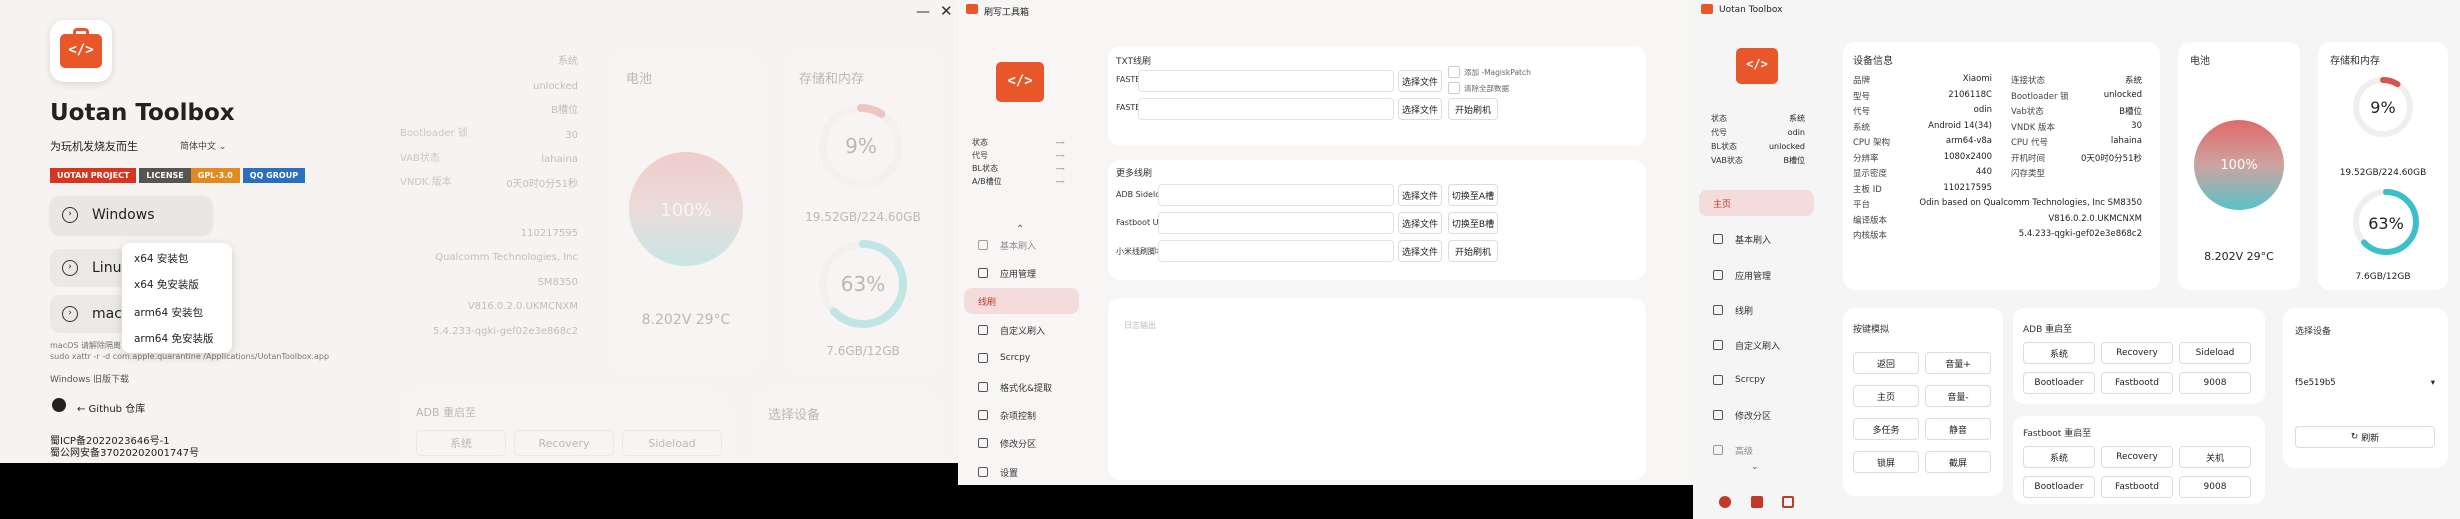 The height and width of the screenshot is (519, 2460). What do you see at coordinates (1983, 172) in the screenshot?
I see `device-info-value: 440` at bounding box center [1983, 172].